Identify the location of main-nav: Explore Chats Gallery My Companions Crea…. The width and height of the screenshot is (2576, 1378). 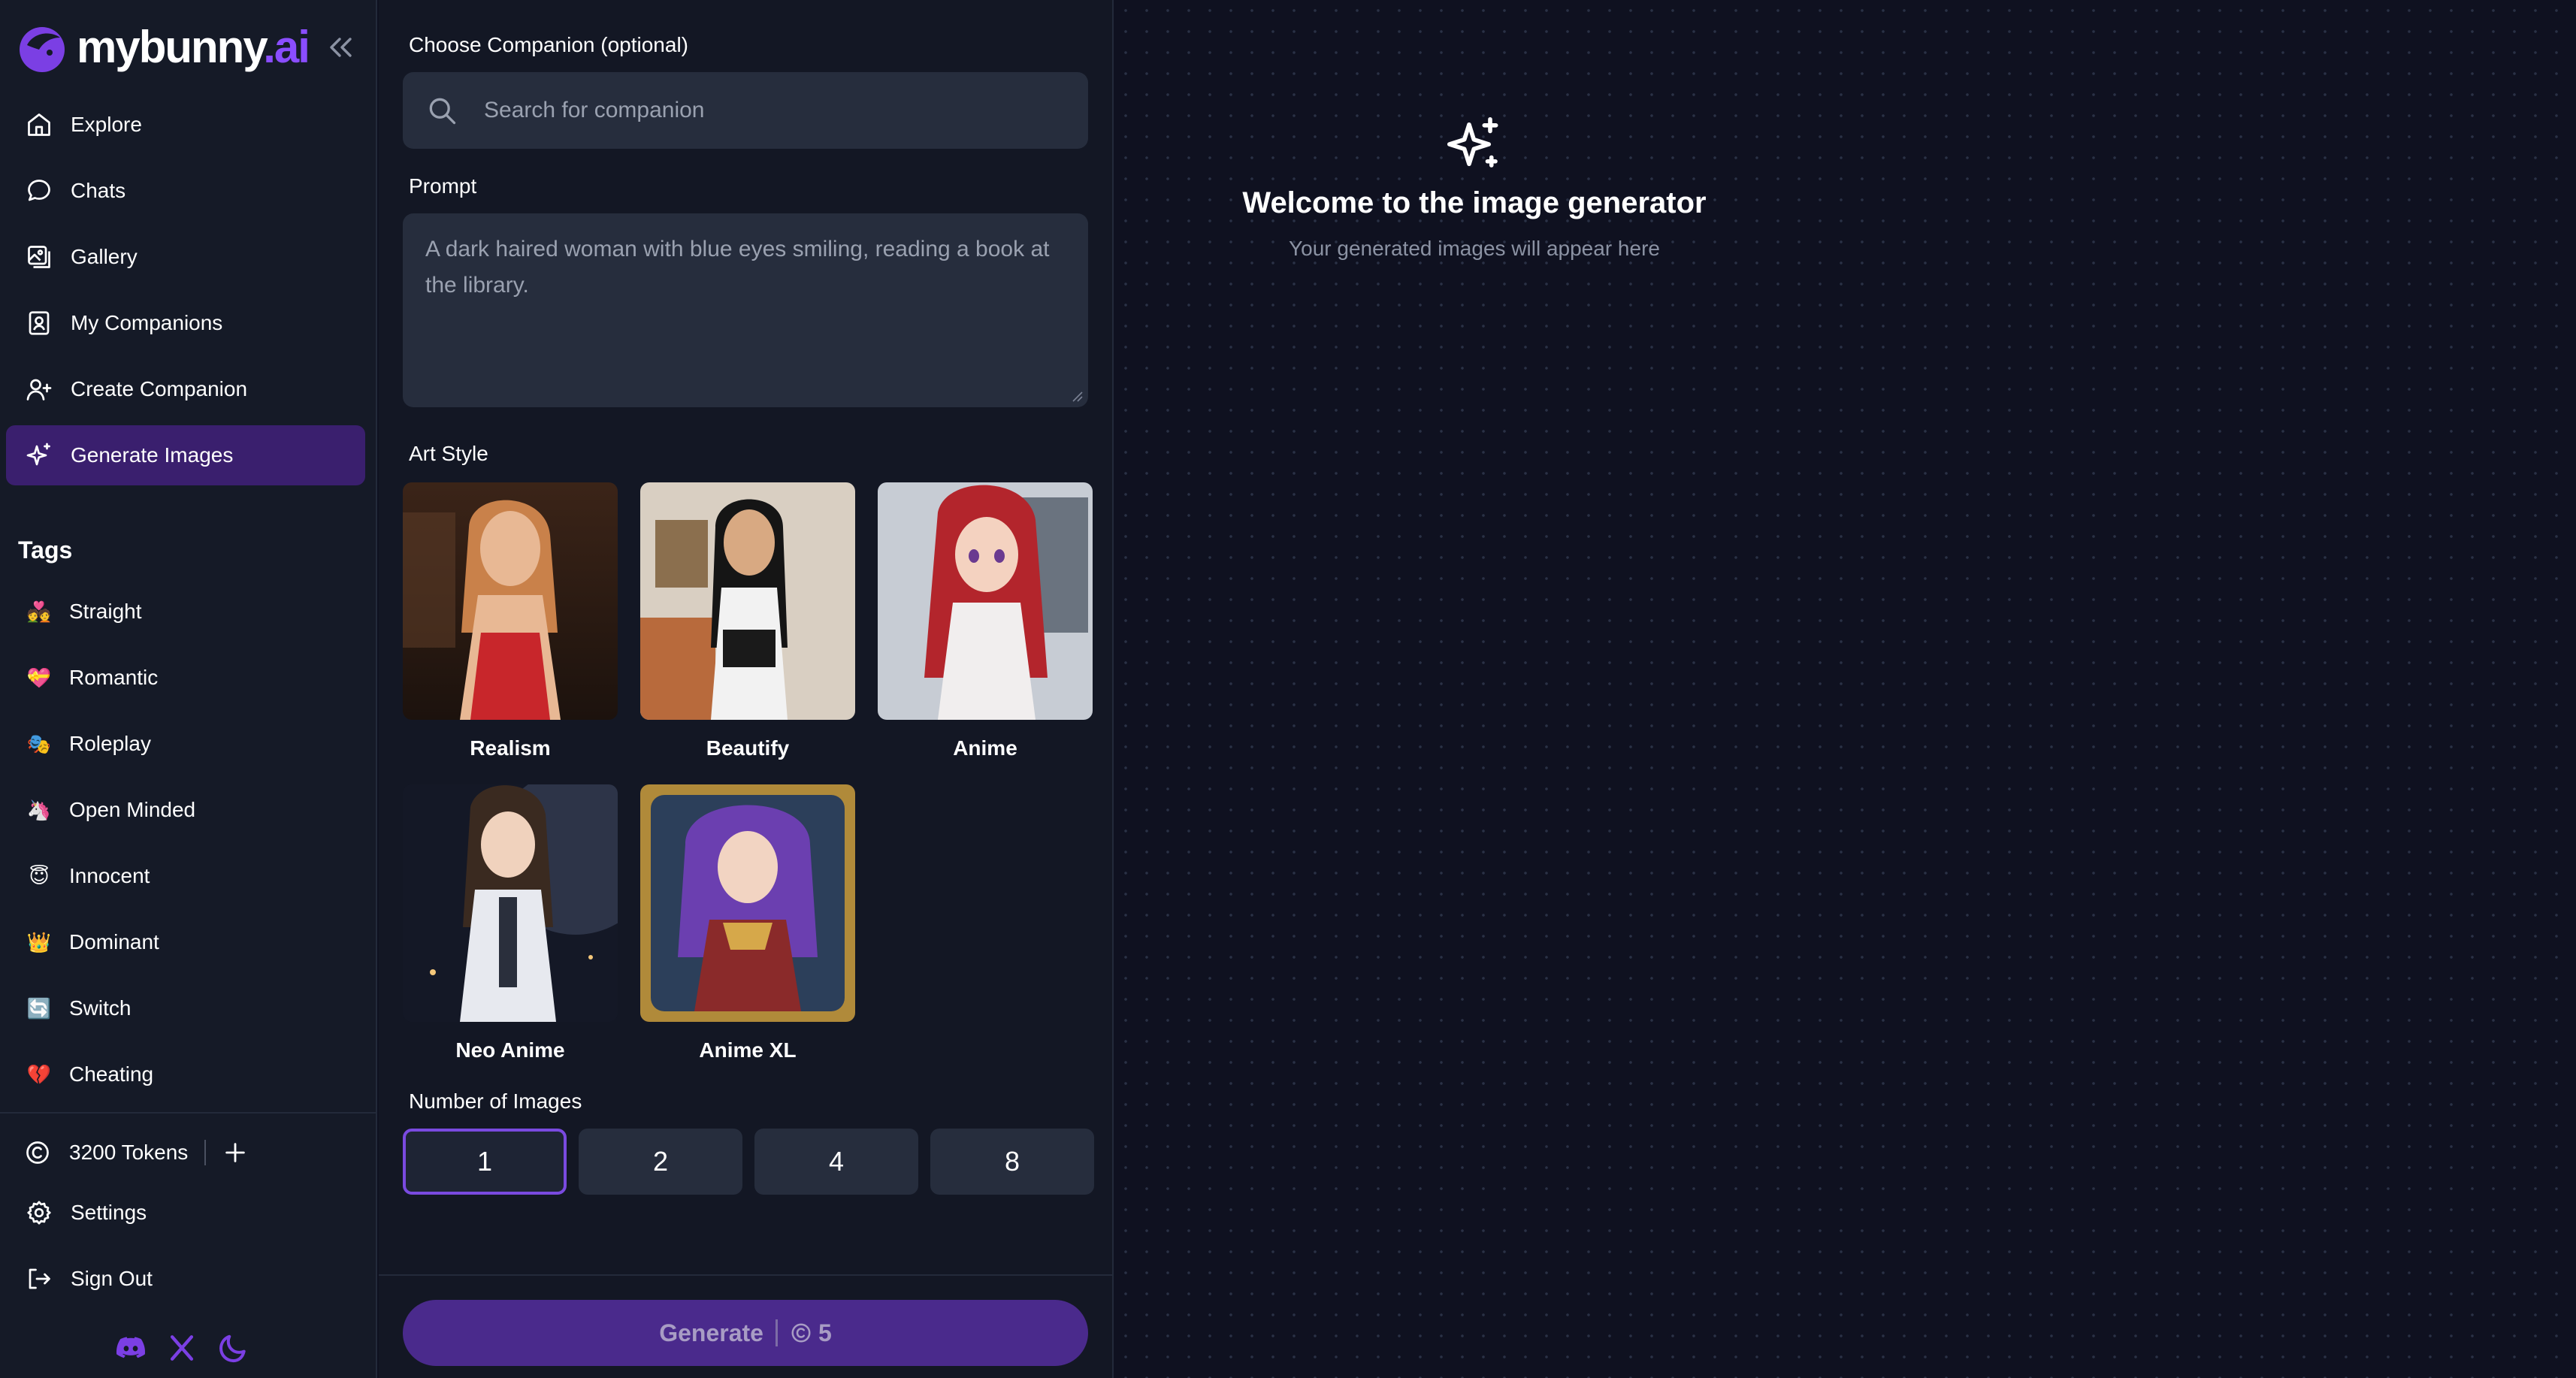
(185, 293).